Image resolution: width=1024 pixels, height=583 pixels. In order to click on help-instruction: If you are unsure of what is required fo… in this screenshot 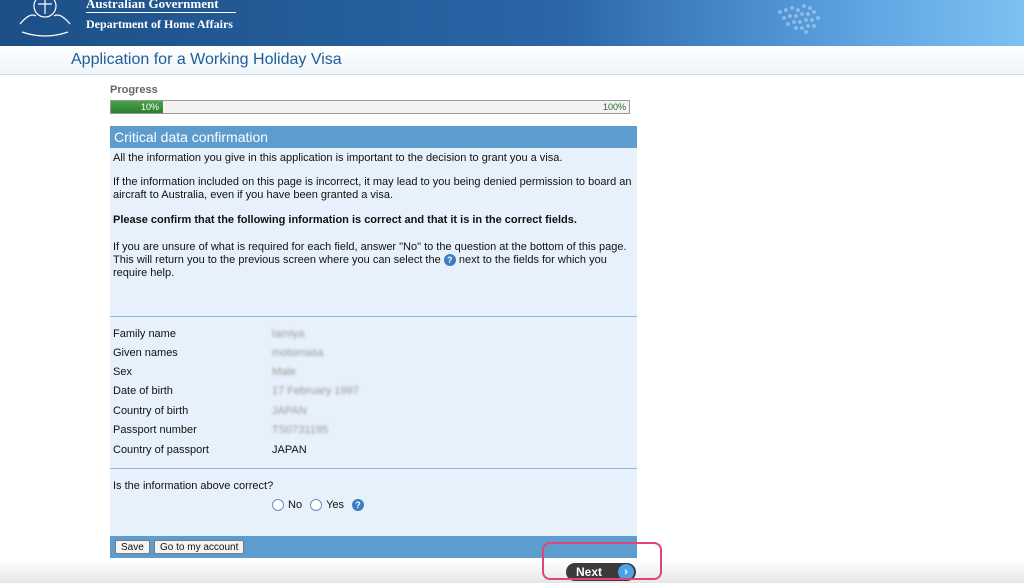, I will do `click(373, 260)`.